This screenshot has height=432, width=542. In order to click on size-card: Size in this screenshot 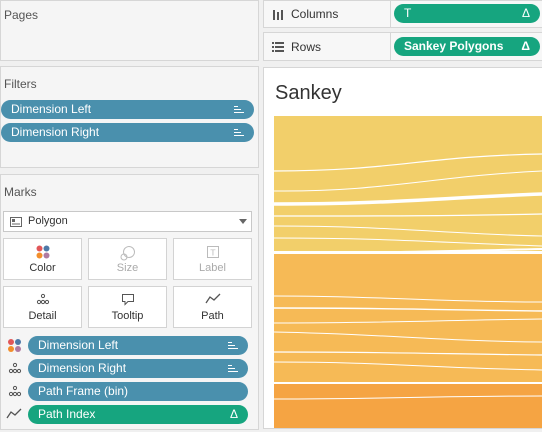, I will do `click(127, 259)`.